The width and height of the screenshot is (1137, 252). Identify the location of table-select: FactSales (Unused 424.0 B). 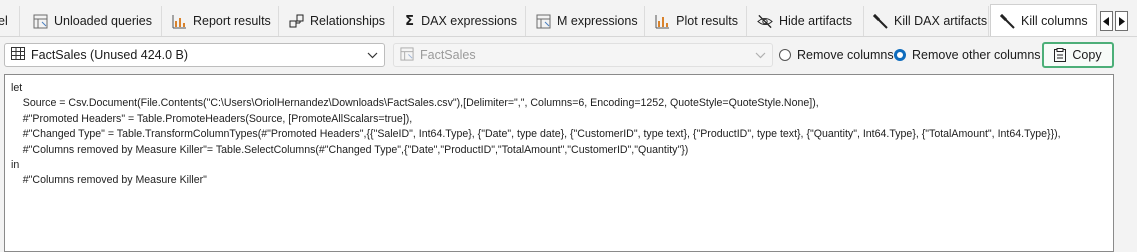
(194, 55).